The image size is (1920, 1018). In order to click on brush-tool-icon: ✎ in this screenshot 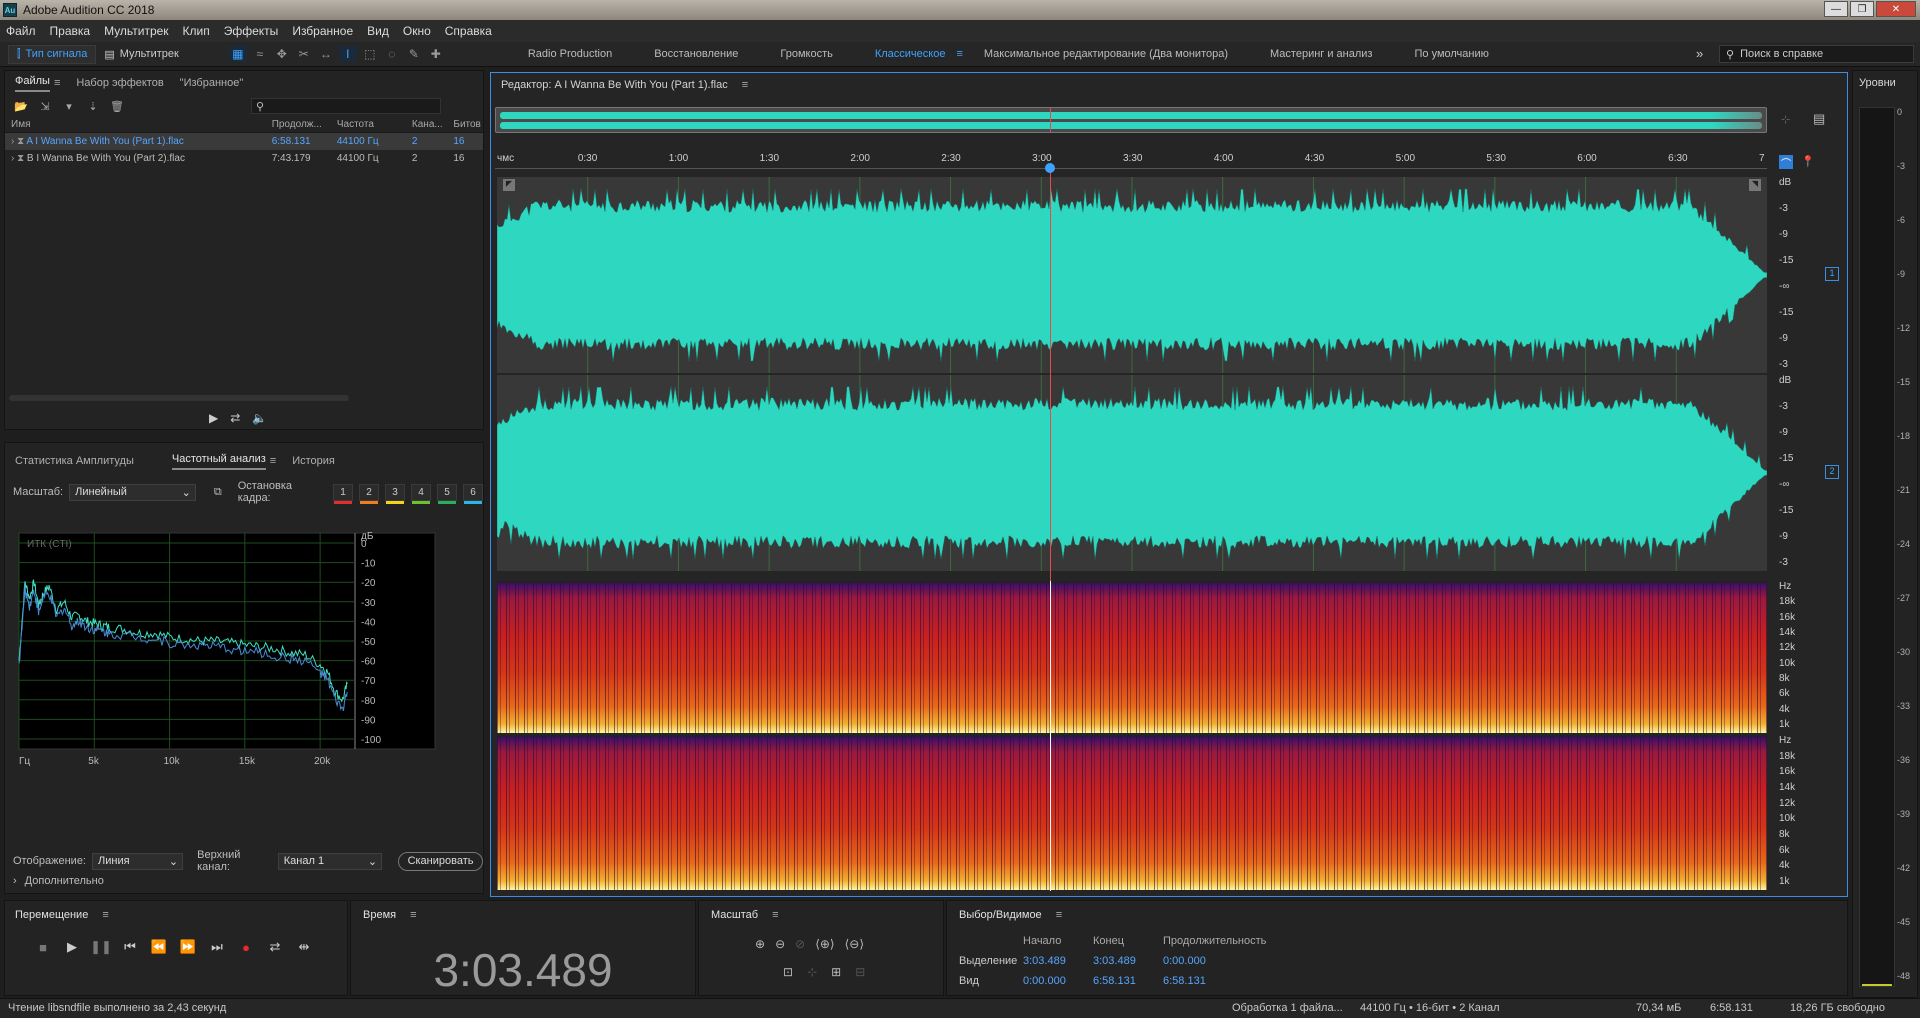, I will do `click(414, 54)`.